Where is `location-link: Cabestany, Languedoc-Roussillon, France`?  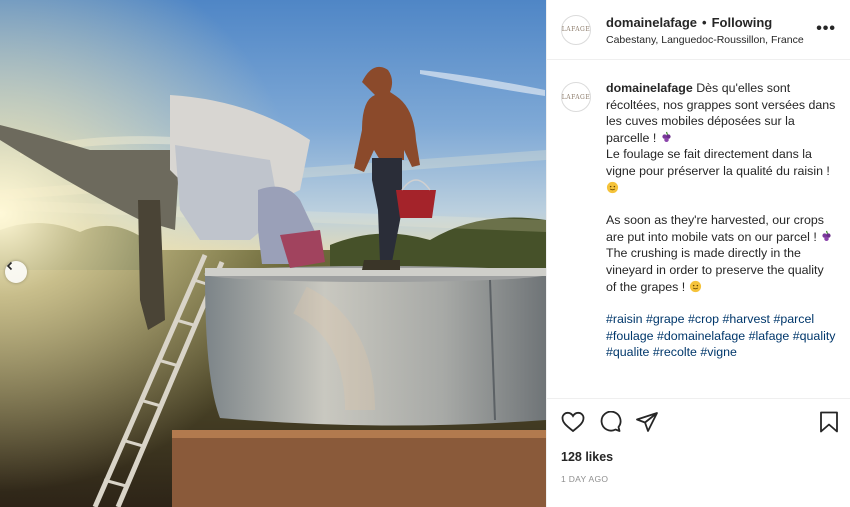
location-link: Cabestany, Languedoc-Roussillon, France is located at coordinates (705, 40).